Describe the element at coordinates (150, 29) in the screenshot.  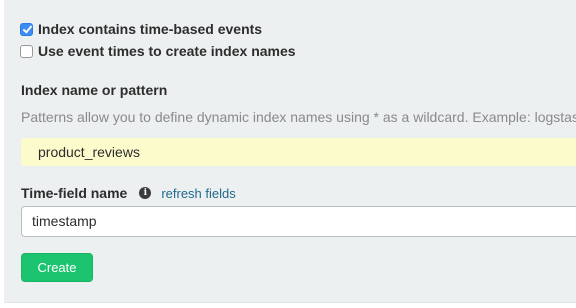
I see `time-based-label: Index contains time-based events` at that location.